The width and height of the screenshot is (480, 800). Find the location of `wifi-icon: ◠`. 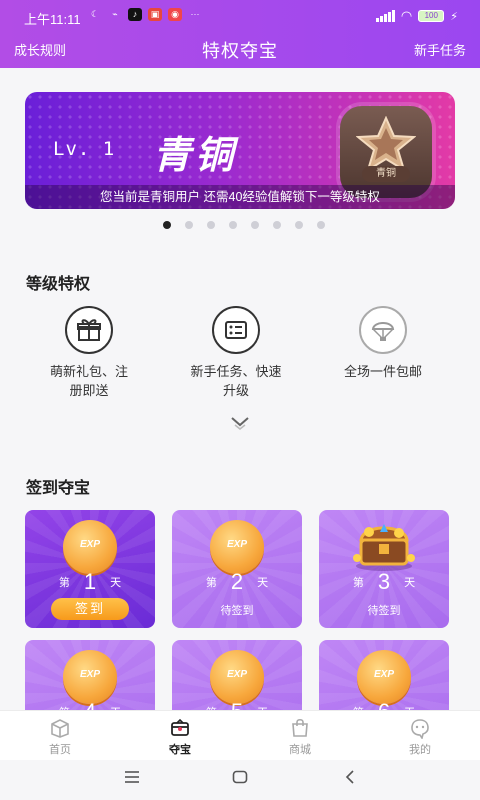

wifi-icon: ◠ is located at coordinates (406, 15).